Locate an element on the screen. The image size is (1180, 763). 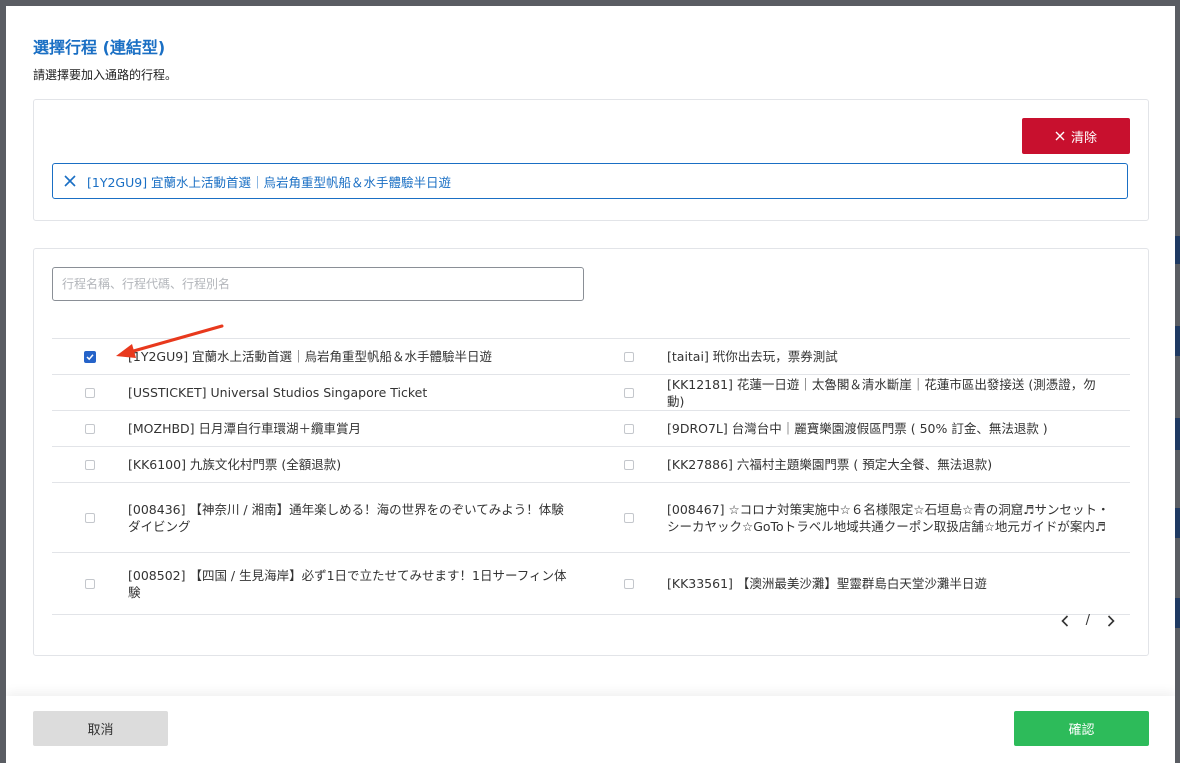
pagination: / is located at coordinates (1088, 620).